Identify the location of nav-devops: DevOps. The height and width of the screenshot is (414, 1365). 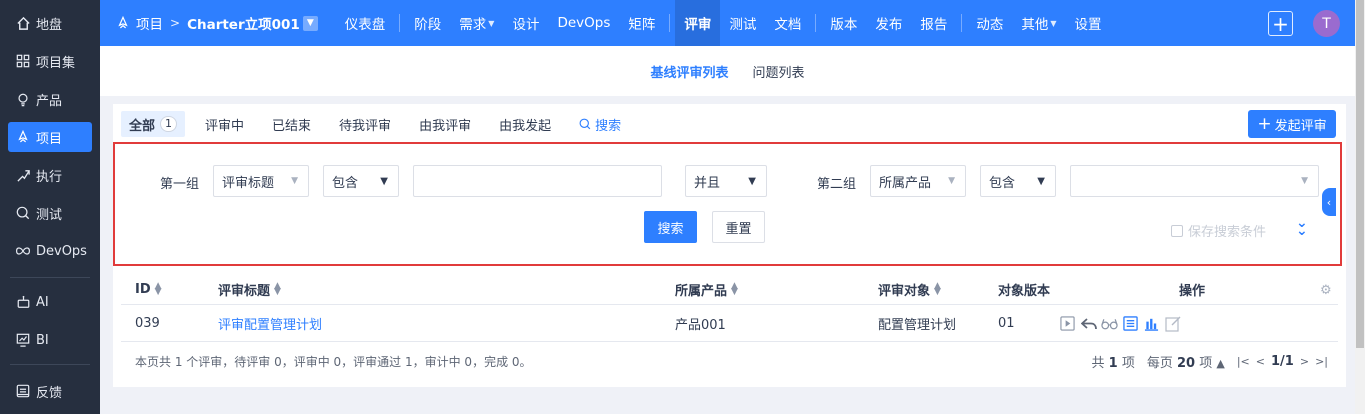
(583, 23).